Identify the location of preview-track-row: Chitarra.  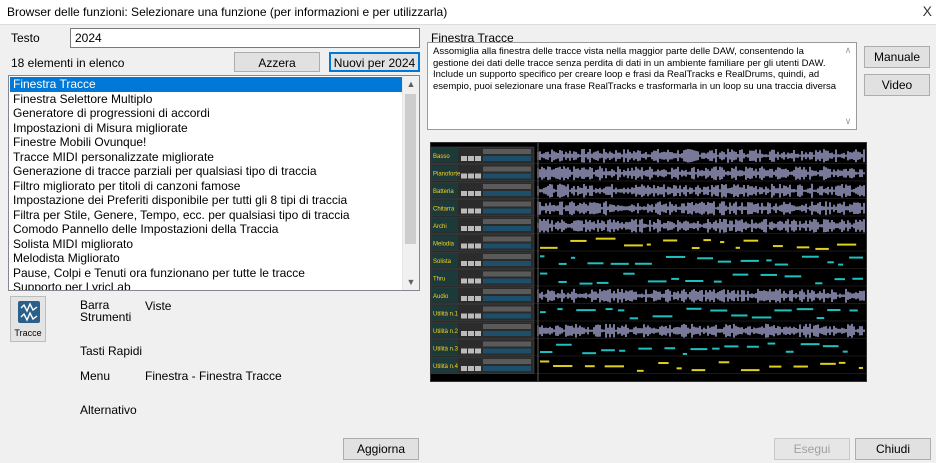
(648, 208).